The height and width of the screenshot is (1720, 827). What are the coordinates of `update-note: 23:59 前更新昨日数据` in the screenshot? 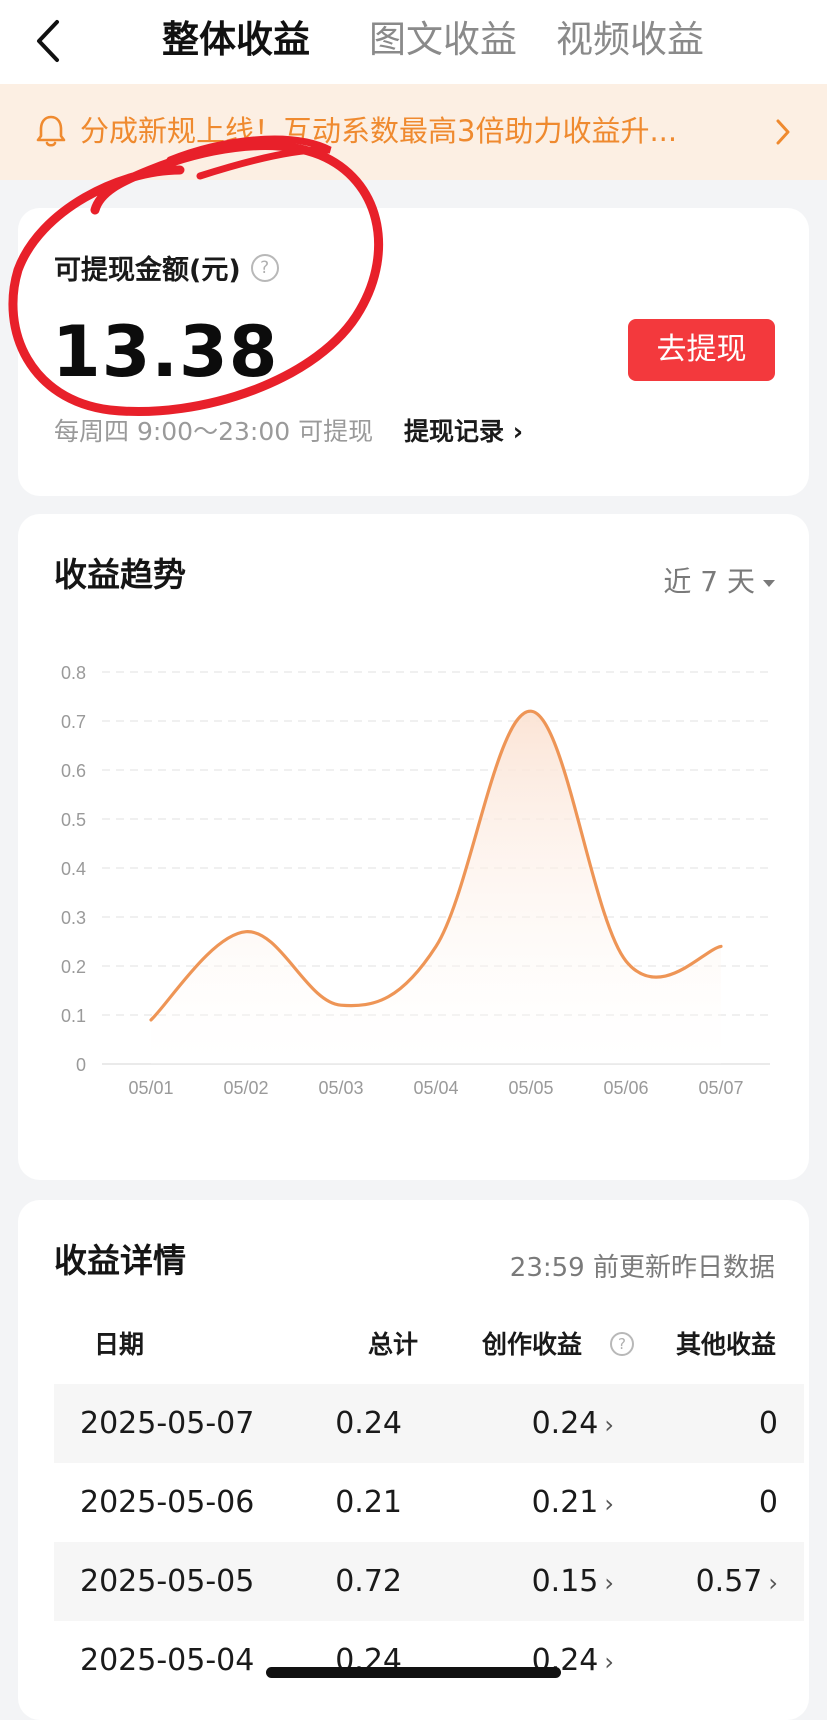 It's located at (642, 1268).